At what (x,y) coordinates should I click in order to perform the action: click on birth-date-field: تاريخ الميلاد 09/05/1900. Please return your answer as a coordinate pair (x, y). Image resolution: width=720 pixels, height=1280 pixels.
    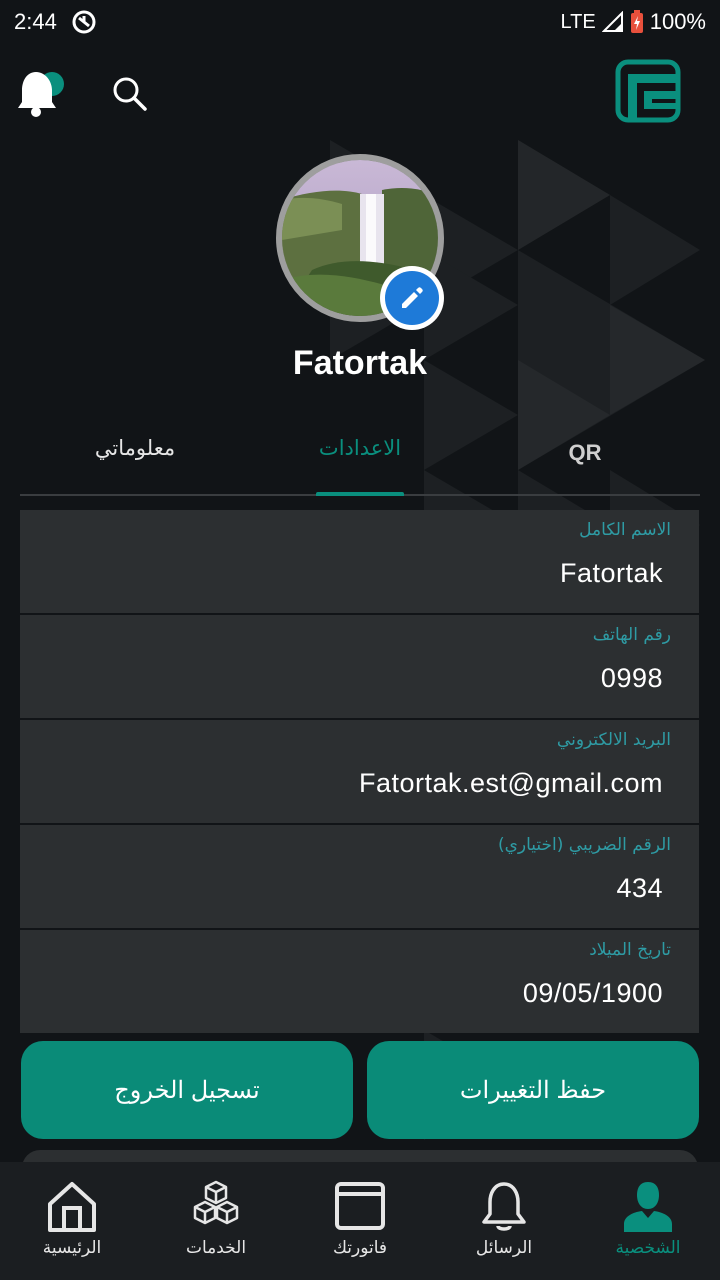
    Looking at the image, I should click on (359, 981).